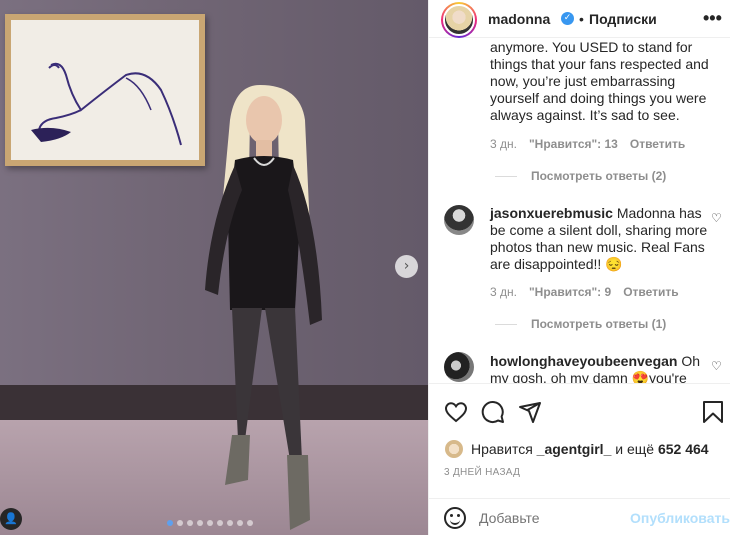  What do you see at coordinates (570, 292) in the screenshot?
I see `comment-likes: "Нравится": 9` at bounding box center [570, 292].